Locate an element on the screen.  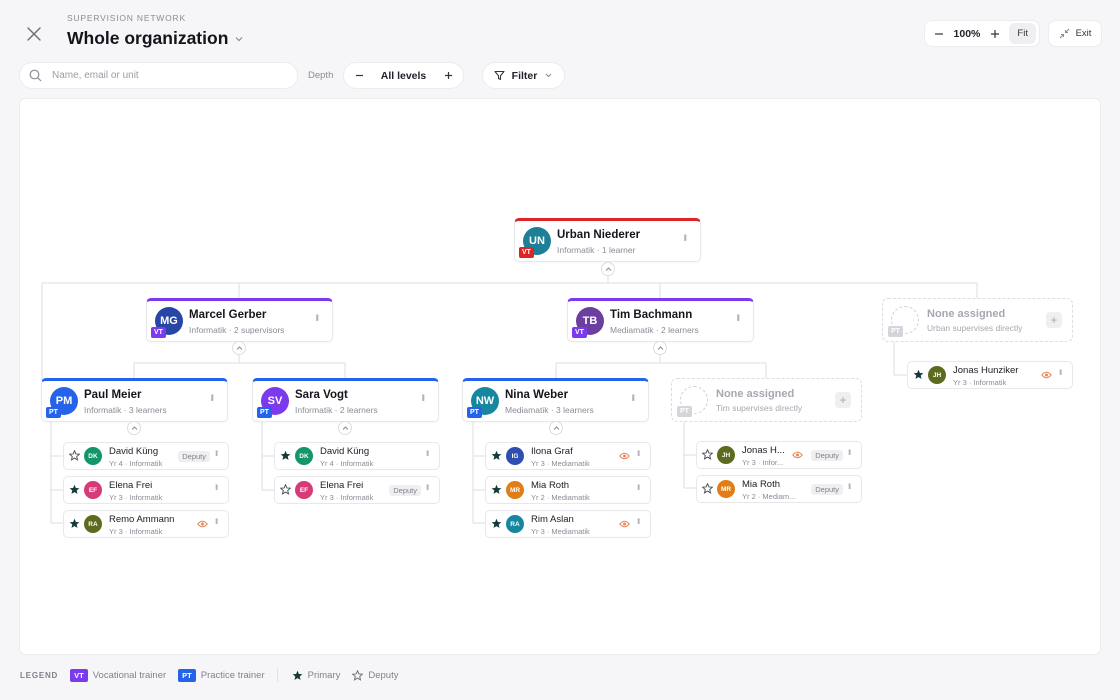
learner-row: IG Ilona Graf Yr 3 · Mediamatik ••• is located at coordinates (568, 456).